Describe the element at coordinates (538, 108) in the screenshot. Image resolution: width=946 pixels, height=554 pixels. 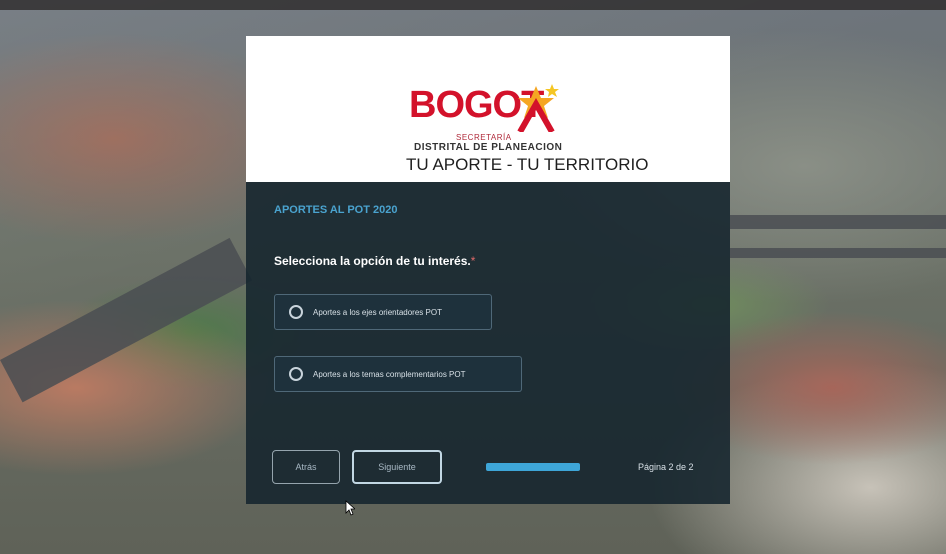
I see `logo-star-icon` at that location.